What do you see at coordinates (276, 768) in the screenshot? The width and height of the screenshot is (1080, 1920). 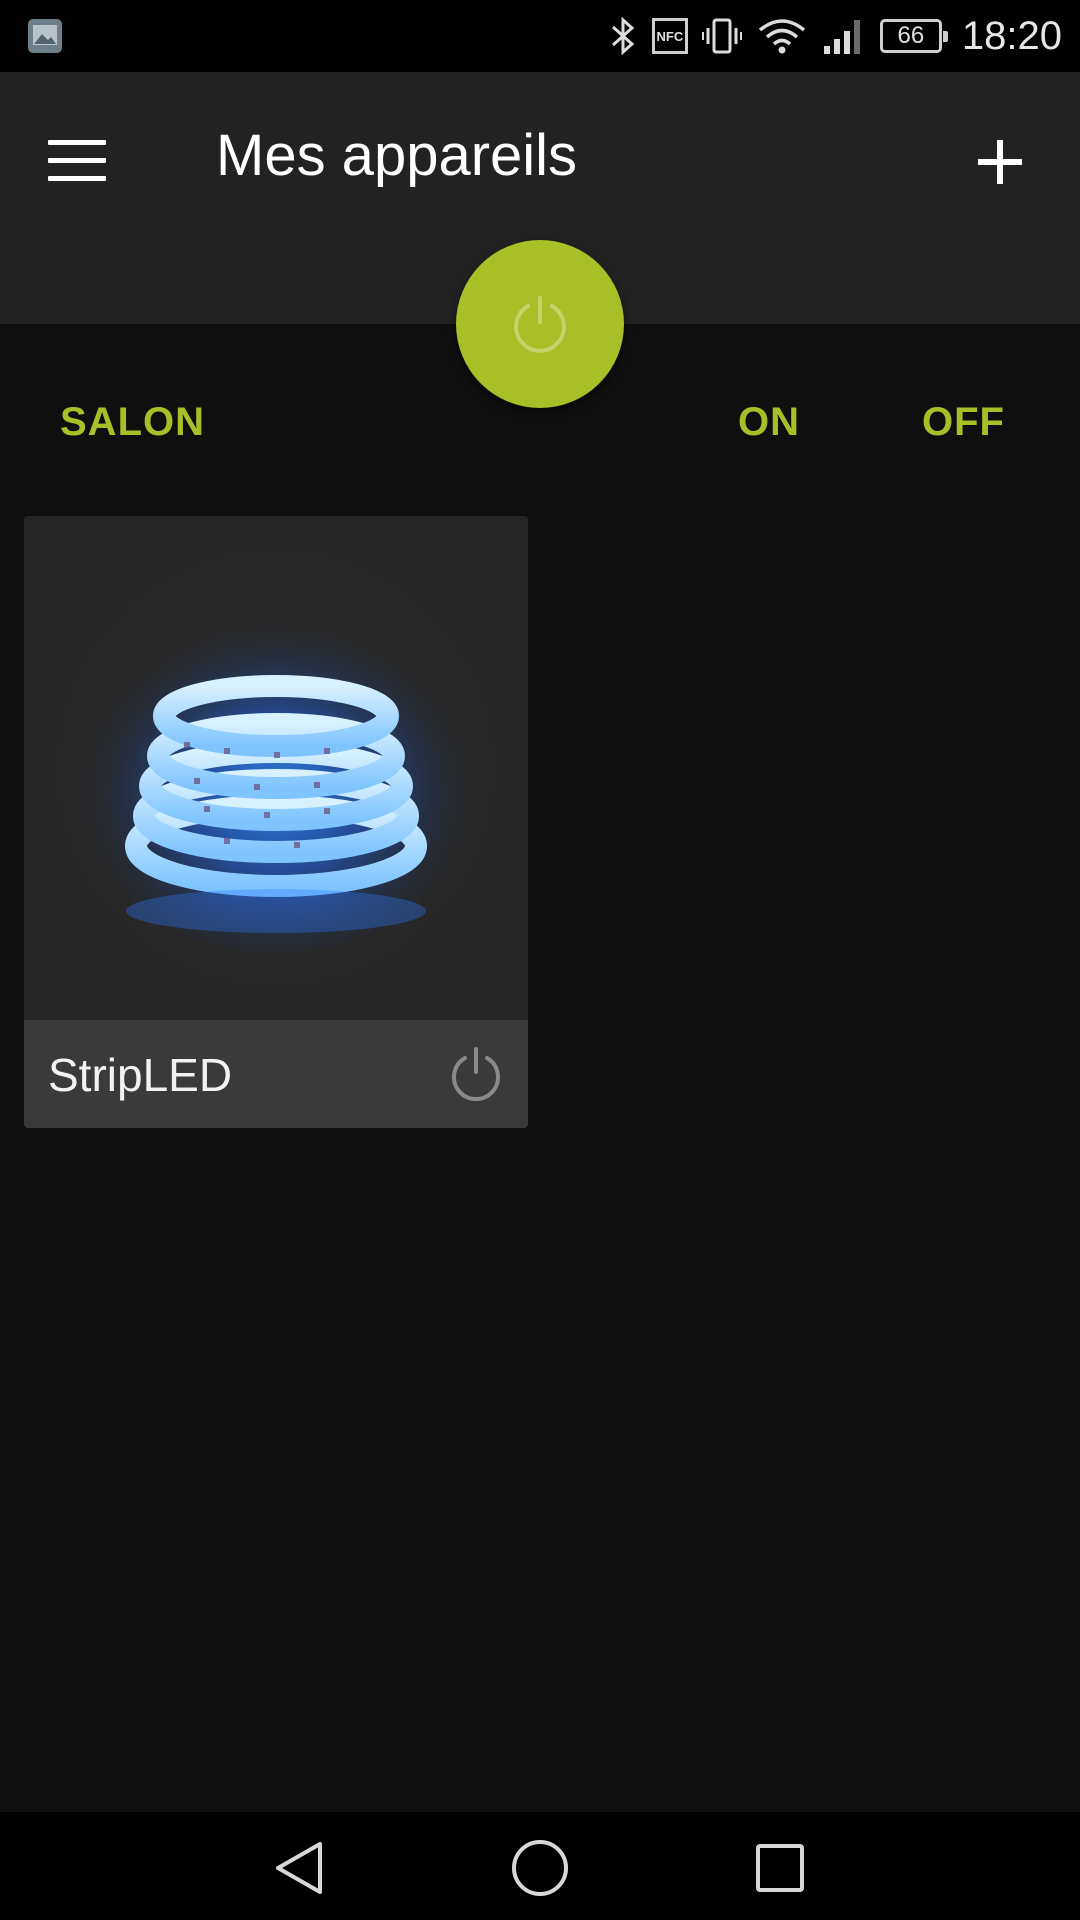 I see `led-strip-image` at bounding box center [276, 768].